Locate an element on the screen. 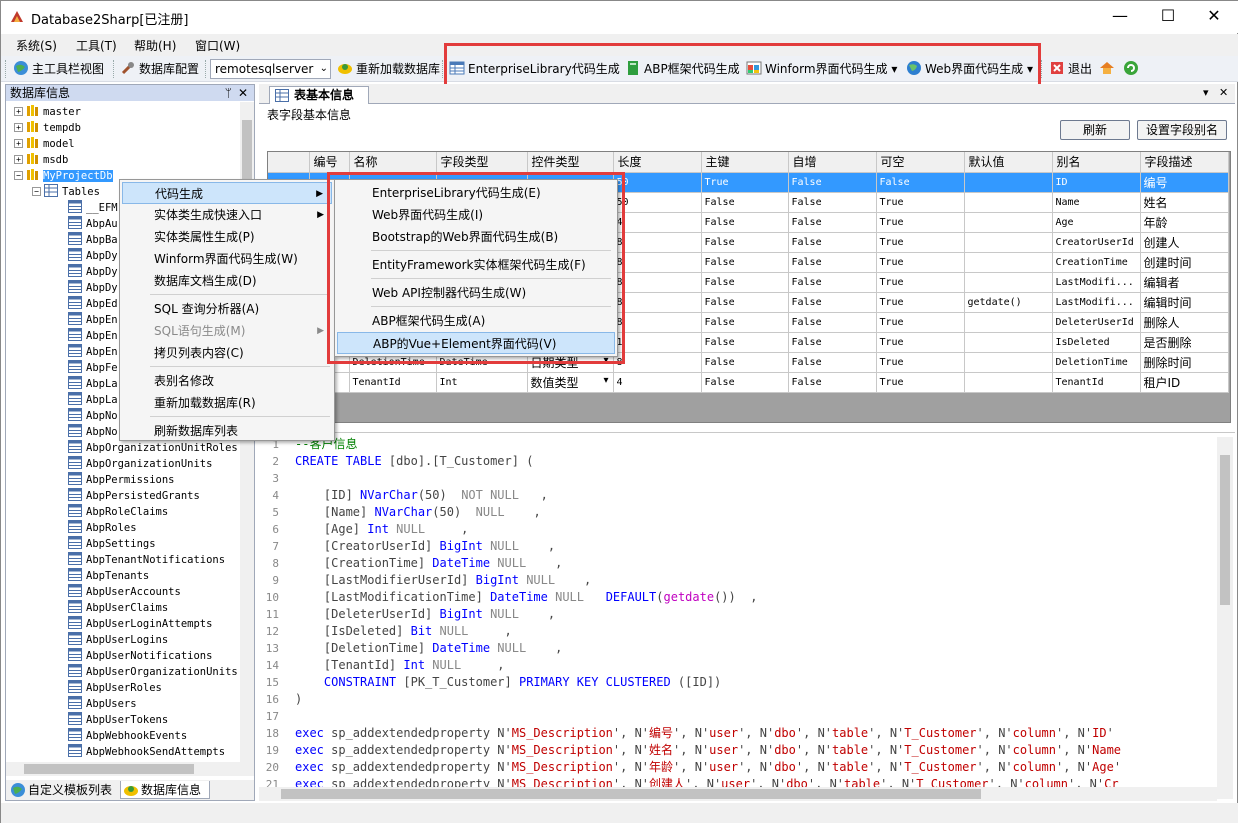 The width and height of the screenshot is (1238, 823). tree-table-item: AbpUsers is located at coordinates (102, 704).